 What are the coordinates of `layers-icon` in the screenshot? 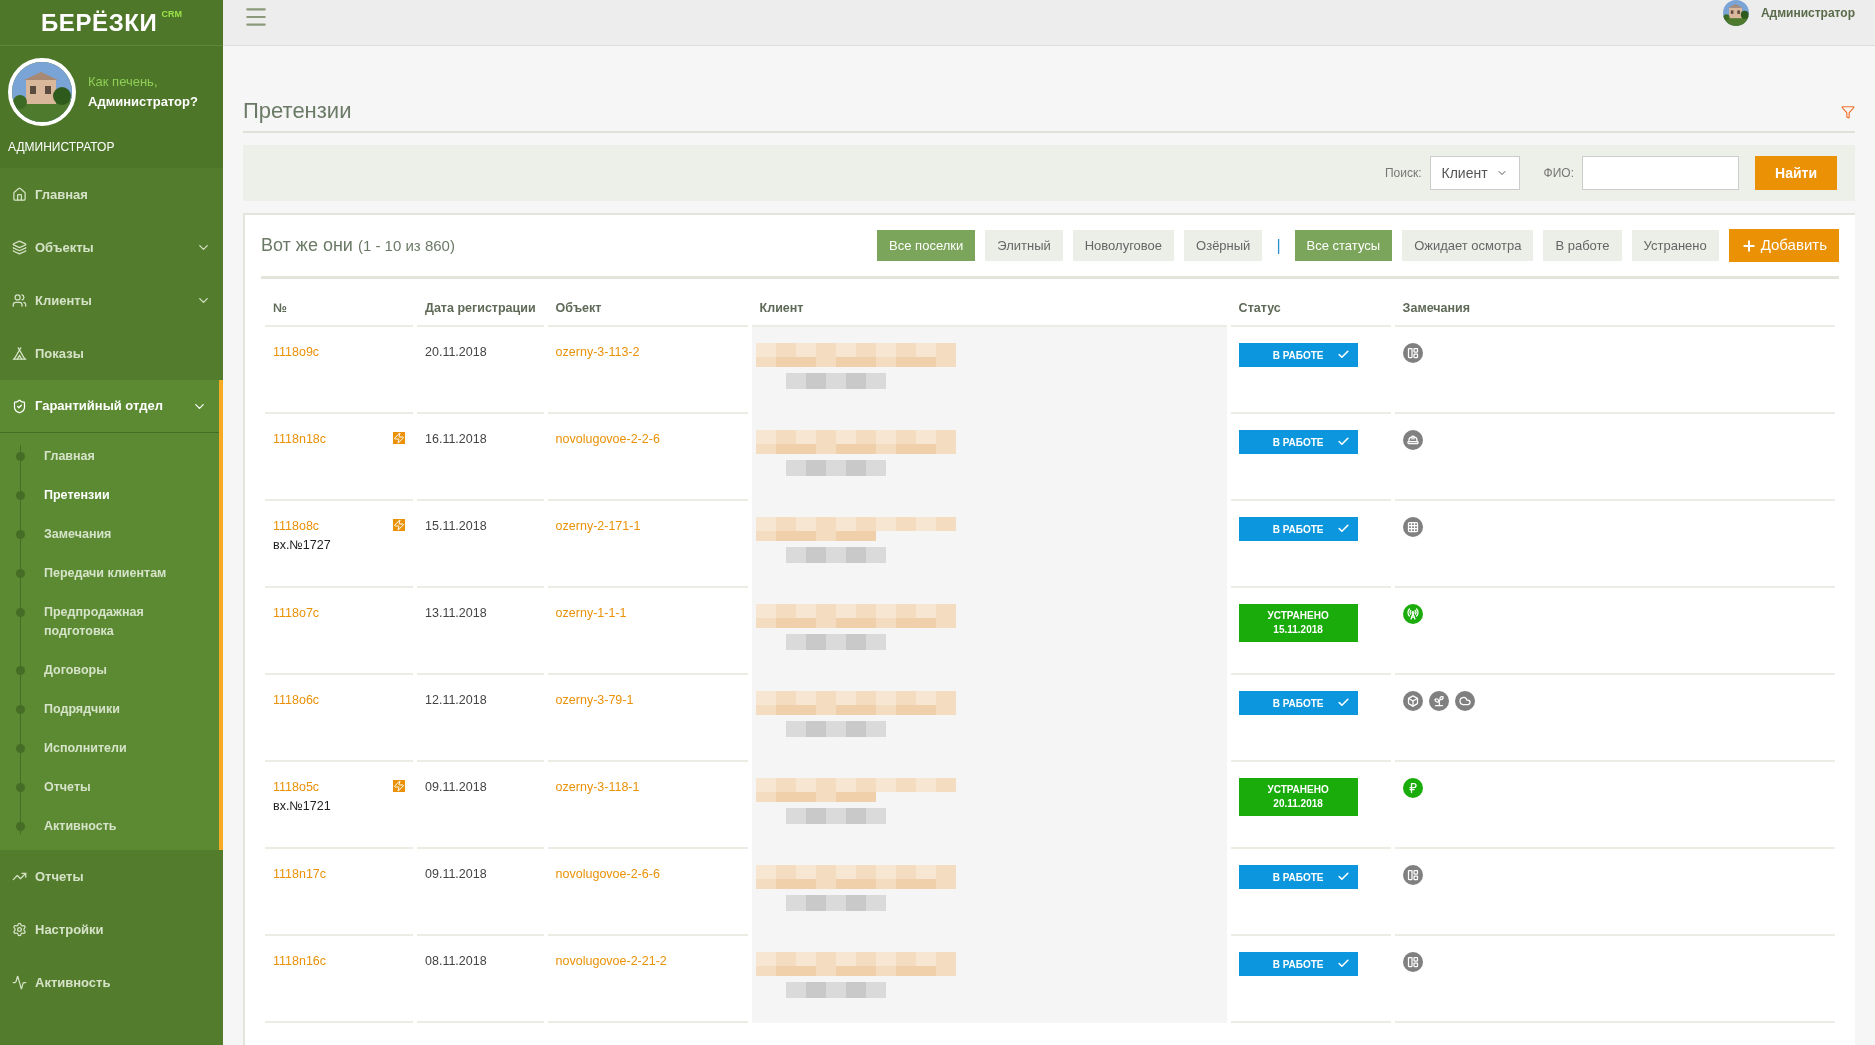 It's located at (19, 247).